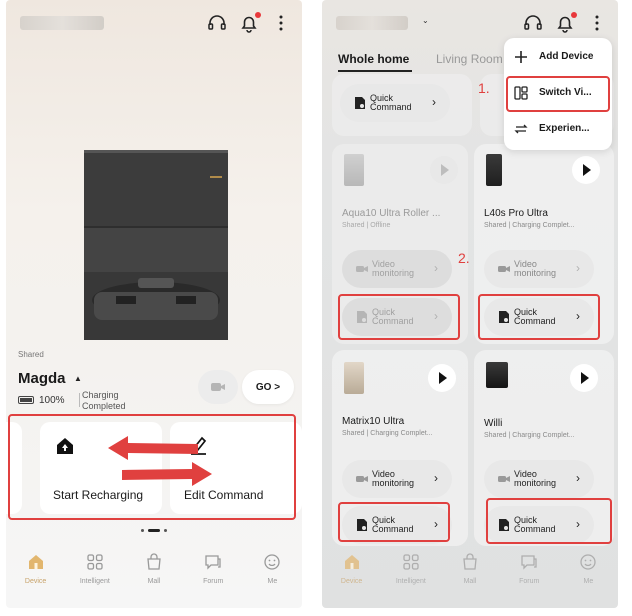 This screenshot has height=616, width=632. Describe the element at coordinates (104, 400) in the screenshot. I see `charging-status: Charging Completed` at that location.